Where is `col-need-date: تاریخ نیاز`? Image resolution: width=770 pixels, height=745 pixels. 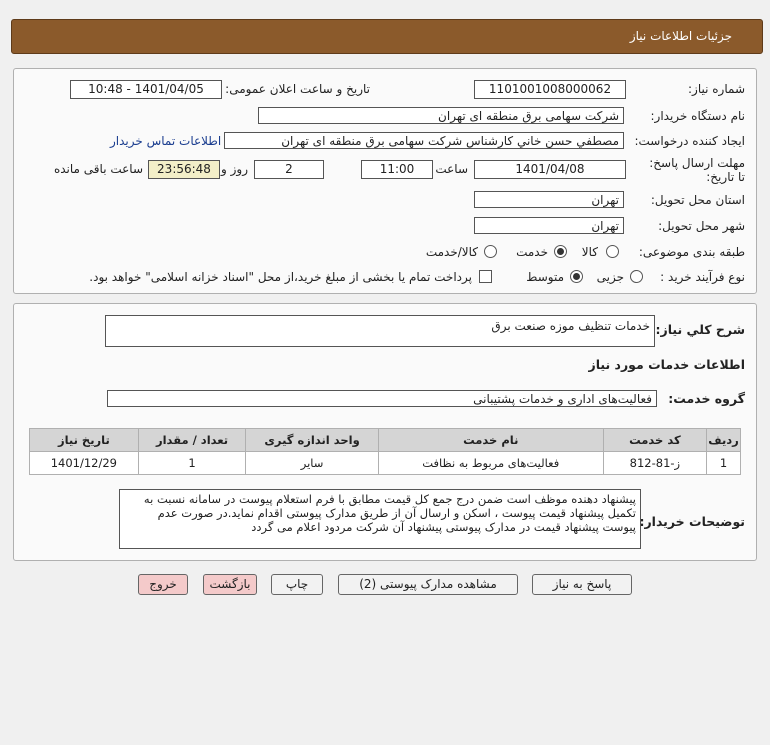 col-need-date: تاریخ نیاز is located at coordinates (84, 440).